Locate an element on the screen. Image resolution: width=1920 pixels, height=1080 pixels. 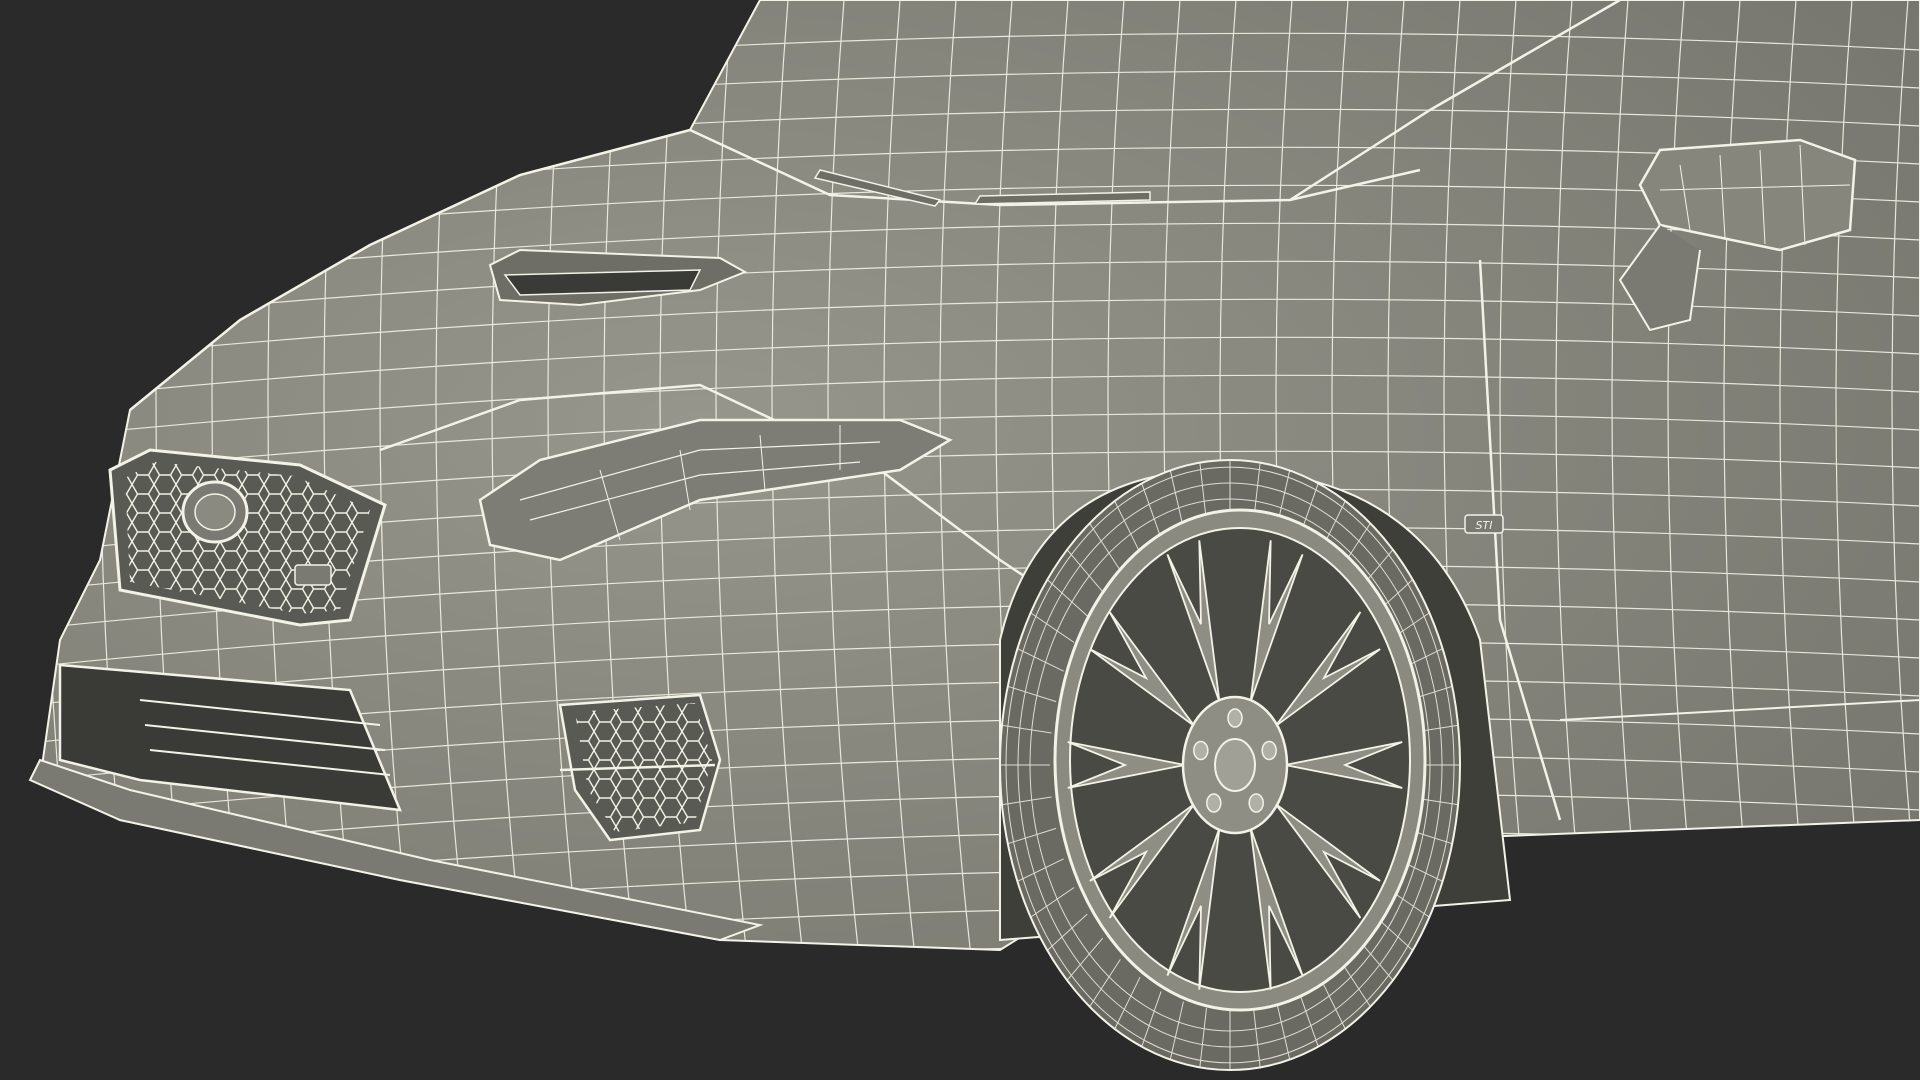
fender-badge: STI is located at coordinates (1484, 524).